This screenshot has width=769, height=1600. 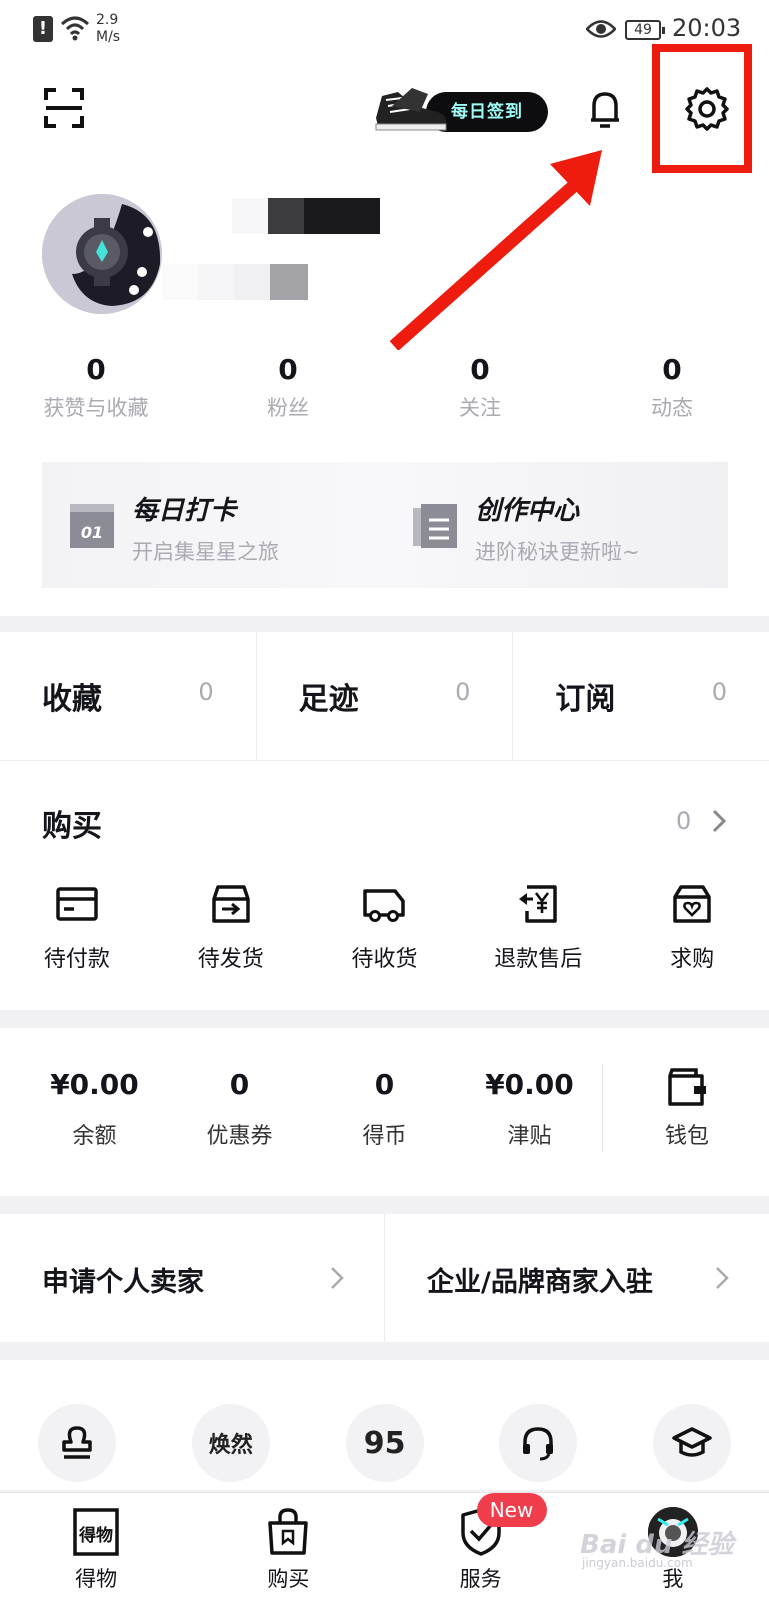 I want to click on wallet-label: 津贴, so click(x=529, y=1136).